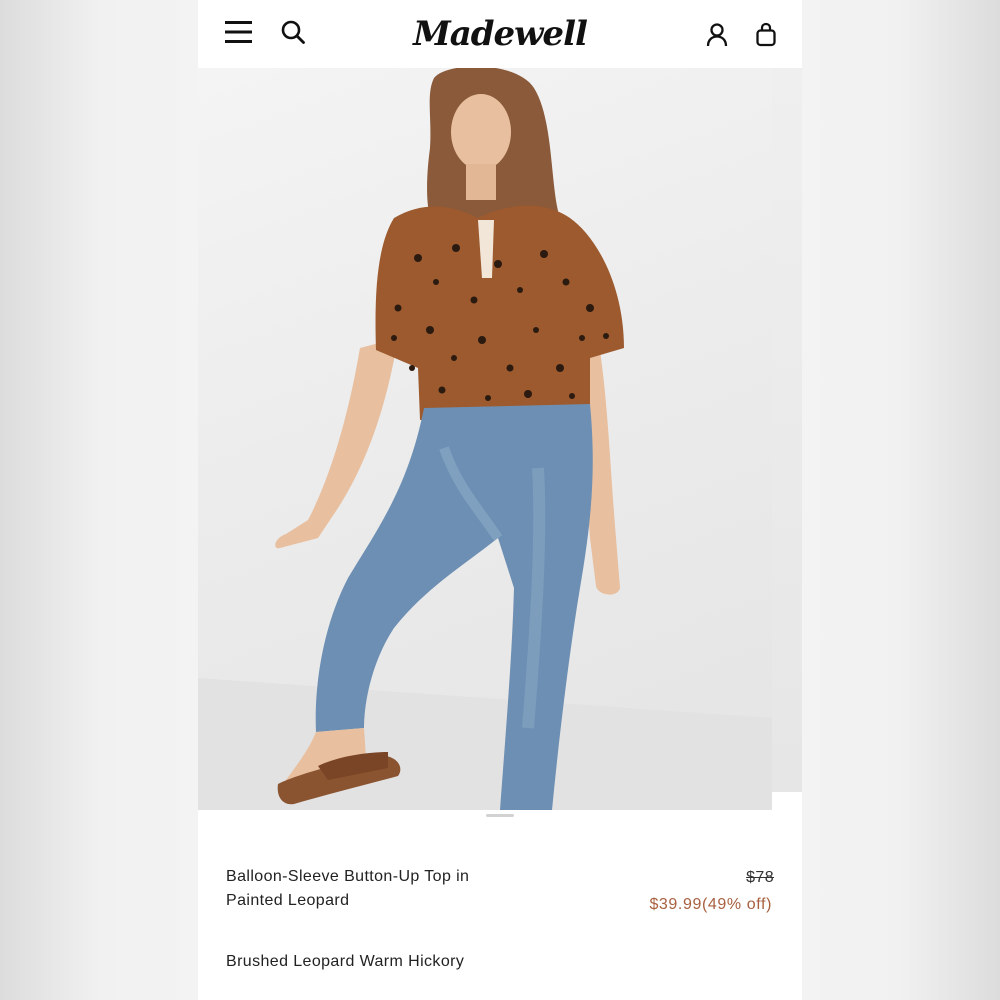  I want to click on logo-text: Madewell, so click(500, 34).